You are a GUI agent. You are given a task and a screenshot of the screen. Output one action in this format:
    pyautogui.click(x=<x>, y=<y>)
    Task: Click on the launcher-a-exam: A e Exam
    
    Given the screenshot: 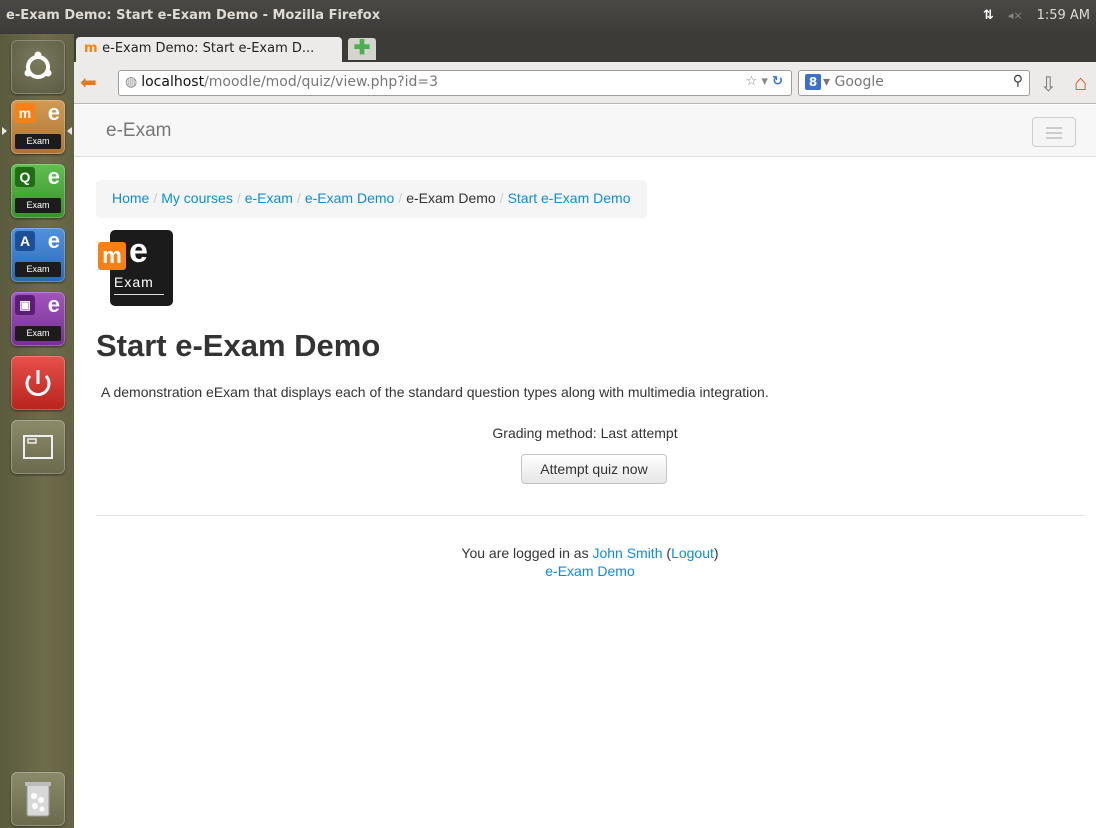 What is the action you would take?
    pyautogui.click(x=38, y=255)
    